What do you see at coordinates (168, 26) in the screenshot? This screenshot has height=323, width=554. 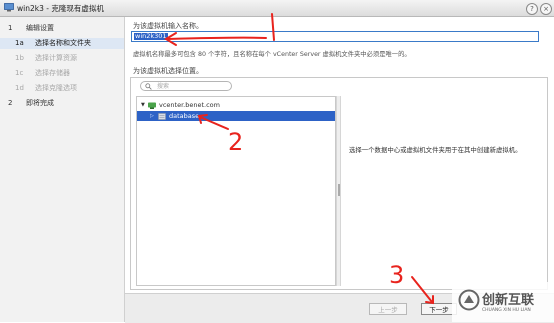 I see `vm-name-label: 为该虚拟机输入名称。` at bounding box center [168, 26].